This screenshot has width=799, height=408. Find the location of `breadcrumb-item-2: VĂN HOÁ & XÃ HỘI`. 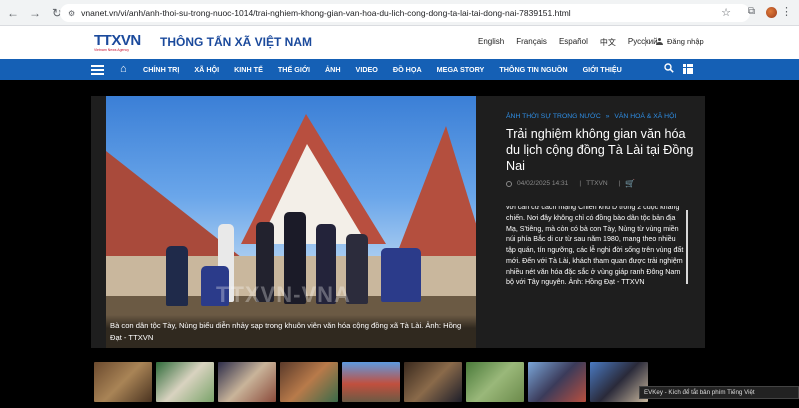

breadcrumb-item-2: VĂN HOÁ & XÃ HỘI is located at coordinates (645, 116).